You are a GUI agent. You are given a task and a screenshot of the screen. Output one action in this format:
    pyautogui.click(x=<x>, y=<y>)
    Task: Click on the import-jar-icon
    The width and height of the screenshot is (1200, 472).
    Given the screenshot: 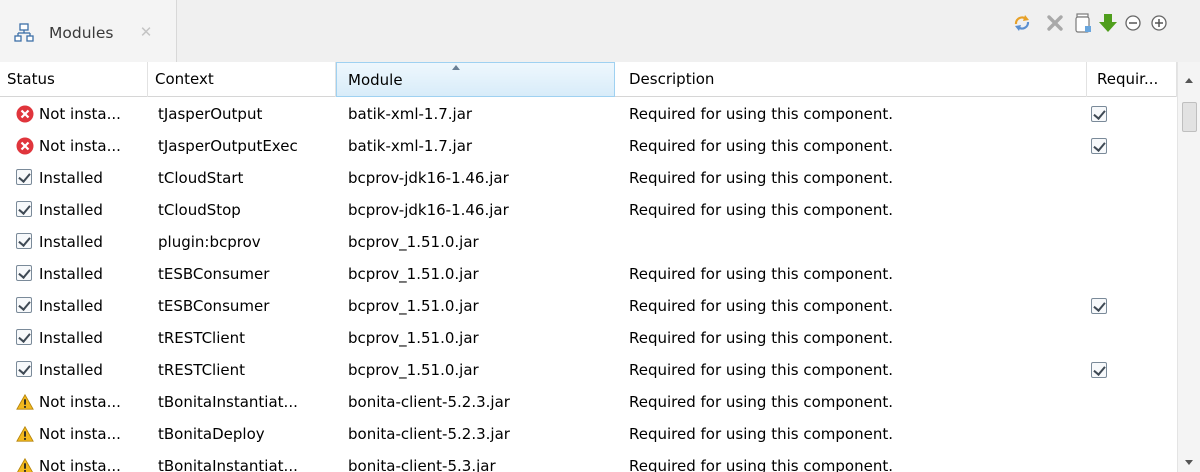 What is the action you would take?
    pyautogui.click(x=1083, y=23)
    